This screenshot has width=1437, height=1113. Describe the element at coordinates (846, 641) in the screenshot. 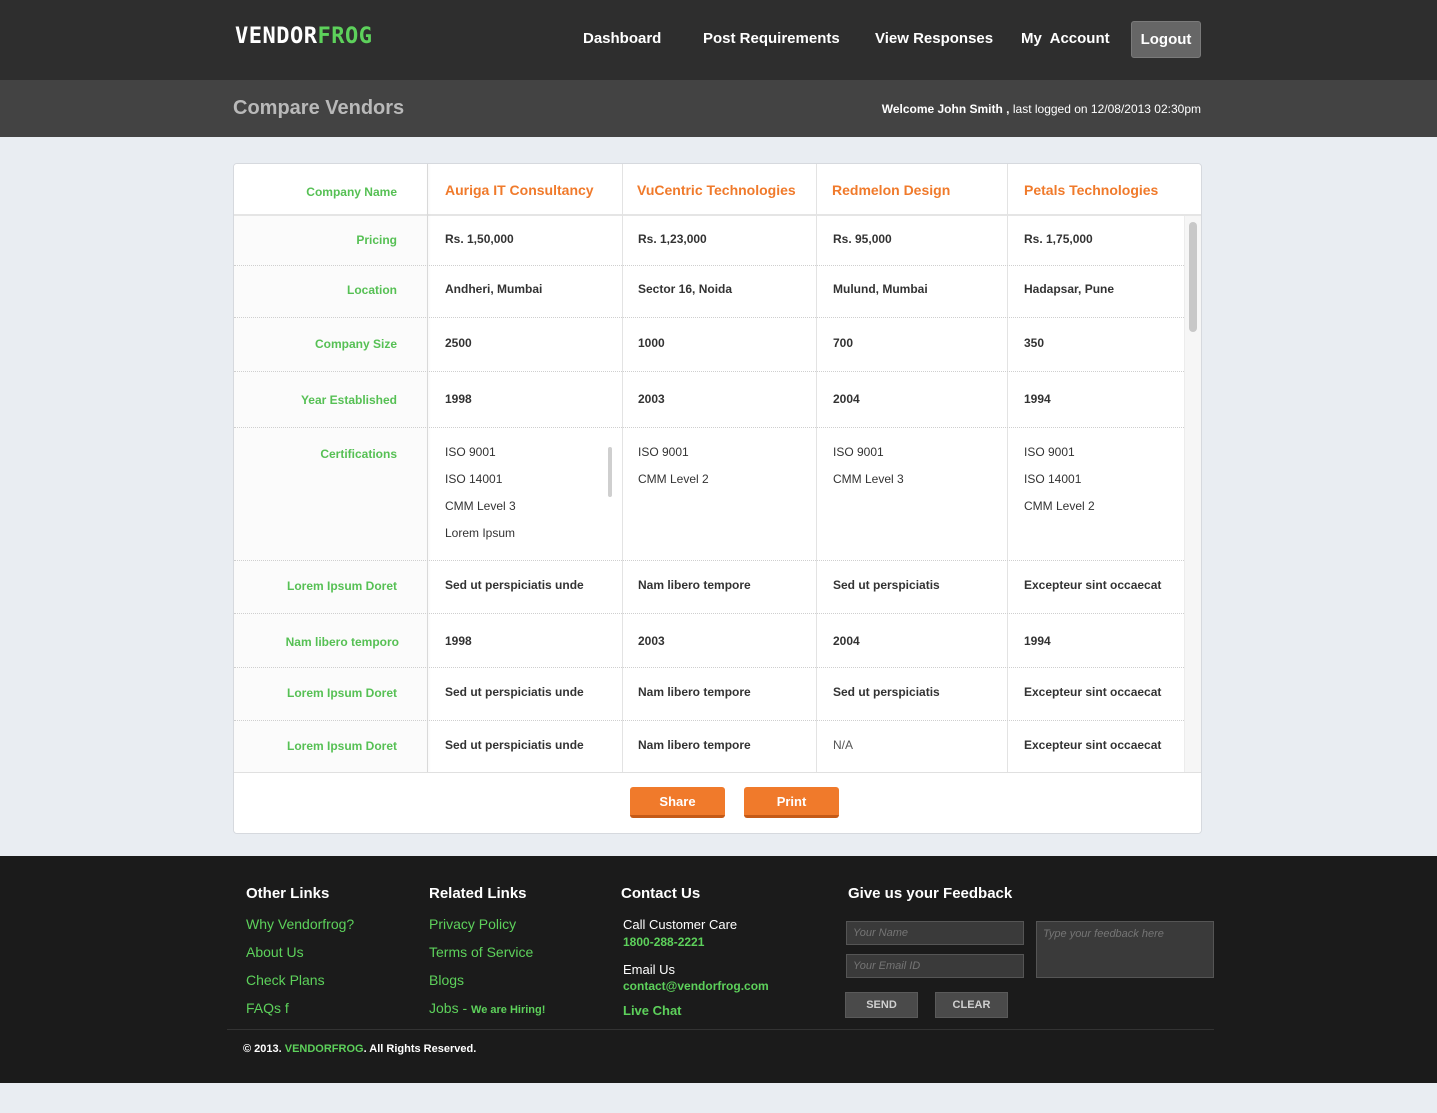

I see `table-cell: 2004` at that location.